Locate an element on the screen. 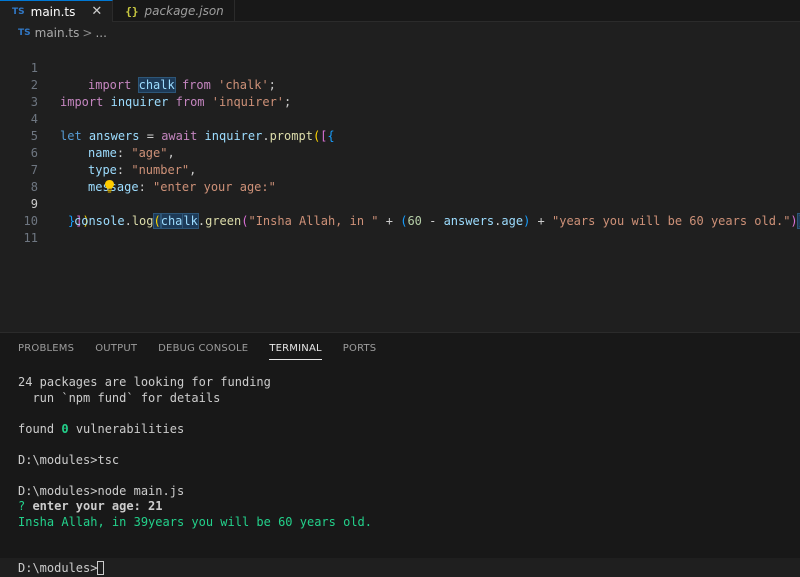 Image resolution: width=800 pixels, height=577 pixels. tab-ports: PORTS is located at coordinates (360, 349).